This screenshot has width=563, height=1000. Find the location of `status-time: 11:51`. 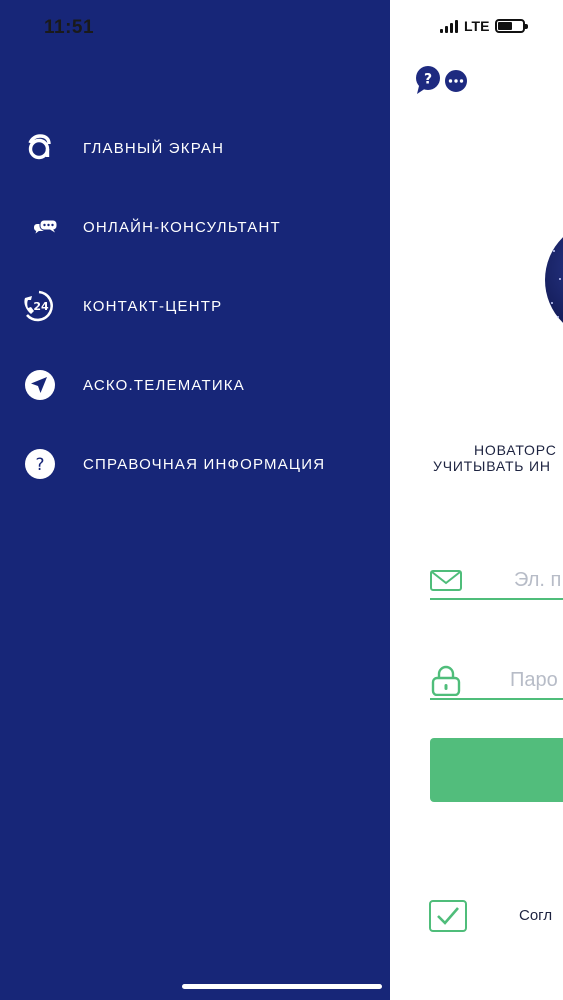

status-time: 11:51 is located at coordinates (69, 27).